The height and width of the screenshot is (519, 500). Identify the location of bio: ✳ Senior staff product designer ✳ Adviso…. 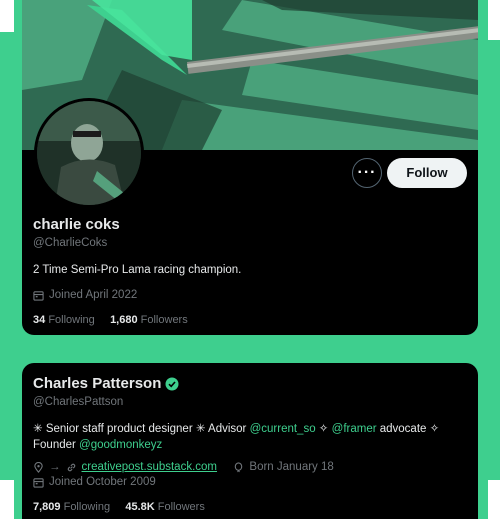
(248, 437).